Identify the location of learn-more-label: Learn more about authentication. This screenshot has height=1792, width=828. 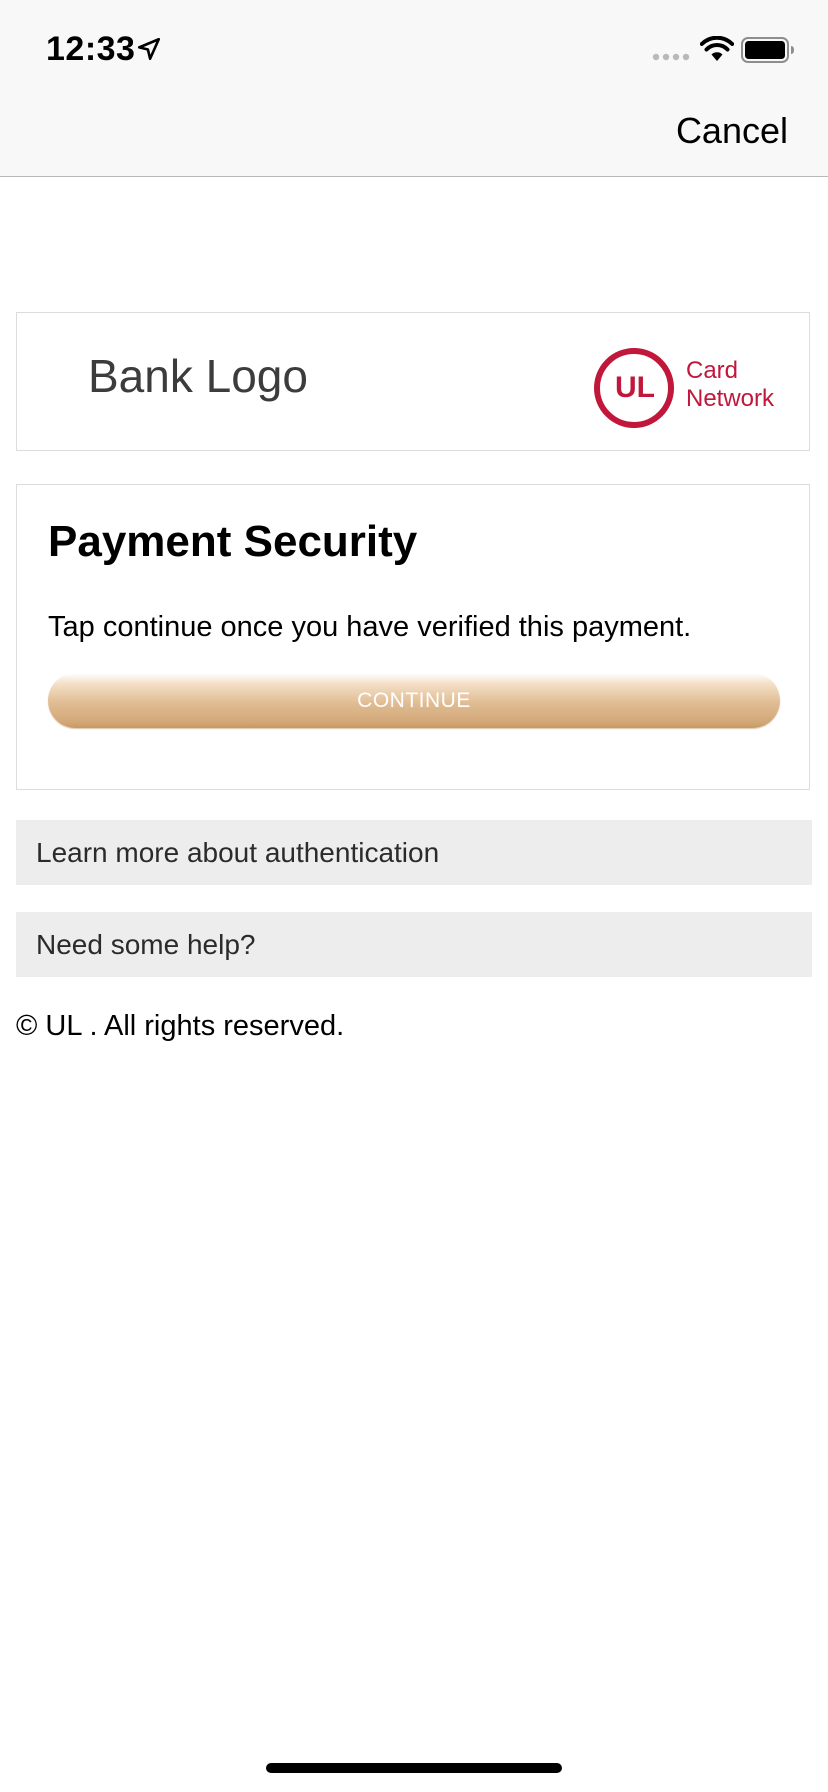
(238, 852).